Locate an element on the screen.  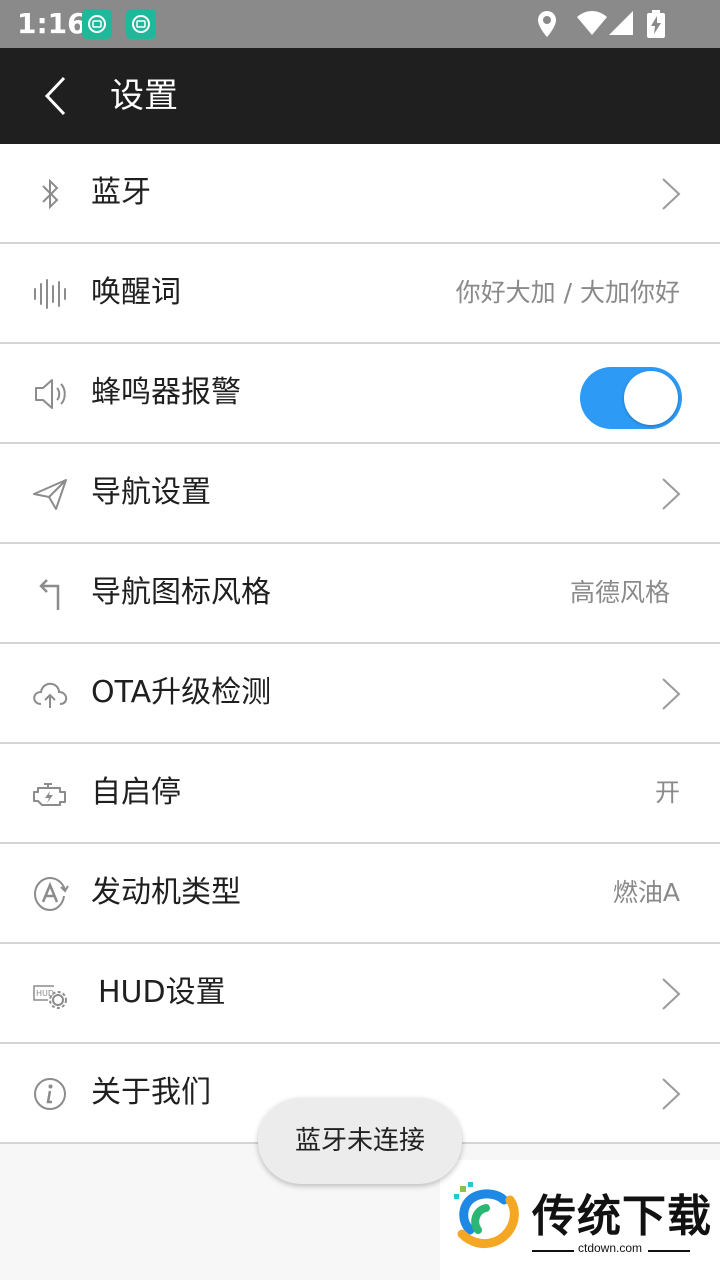
setting-row-ota-check: OTA升级检测 is located at coordinates (360, 694).